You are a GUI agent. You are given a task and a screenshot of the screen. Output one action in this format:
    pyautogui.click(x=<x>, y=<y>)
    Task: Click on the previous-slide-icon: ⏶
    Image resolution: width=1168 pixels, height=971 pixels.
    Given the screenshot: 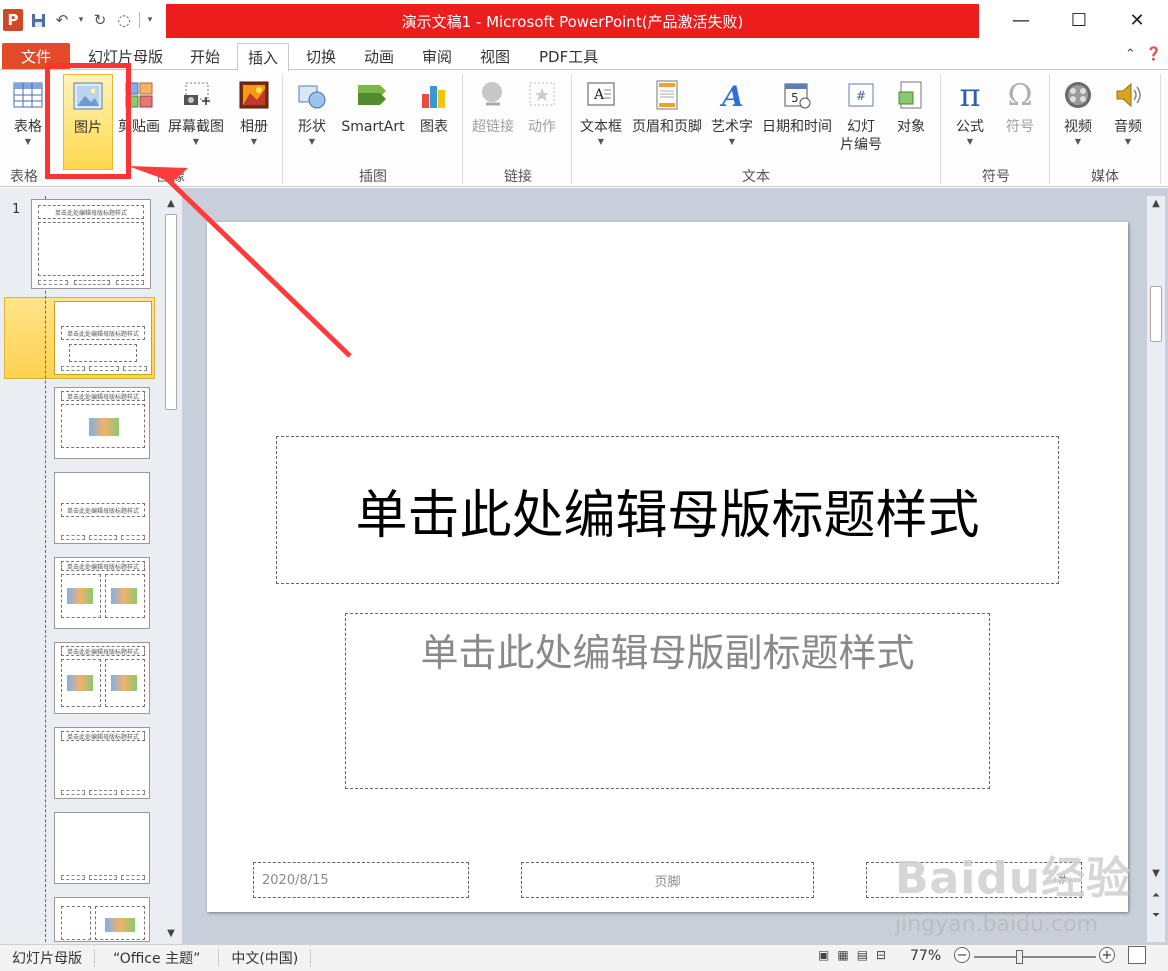 What is the action you would take?
    pyautogui.click(x=1156, y=895)
    